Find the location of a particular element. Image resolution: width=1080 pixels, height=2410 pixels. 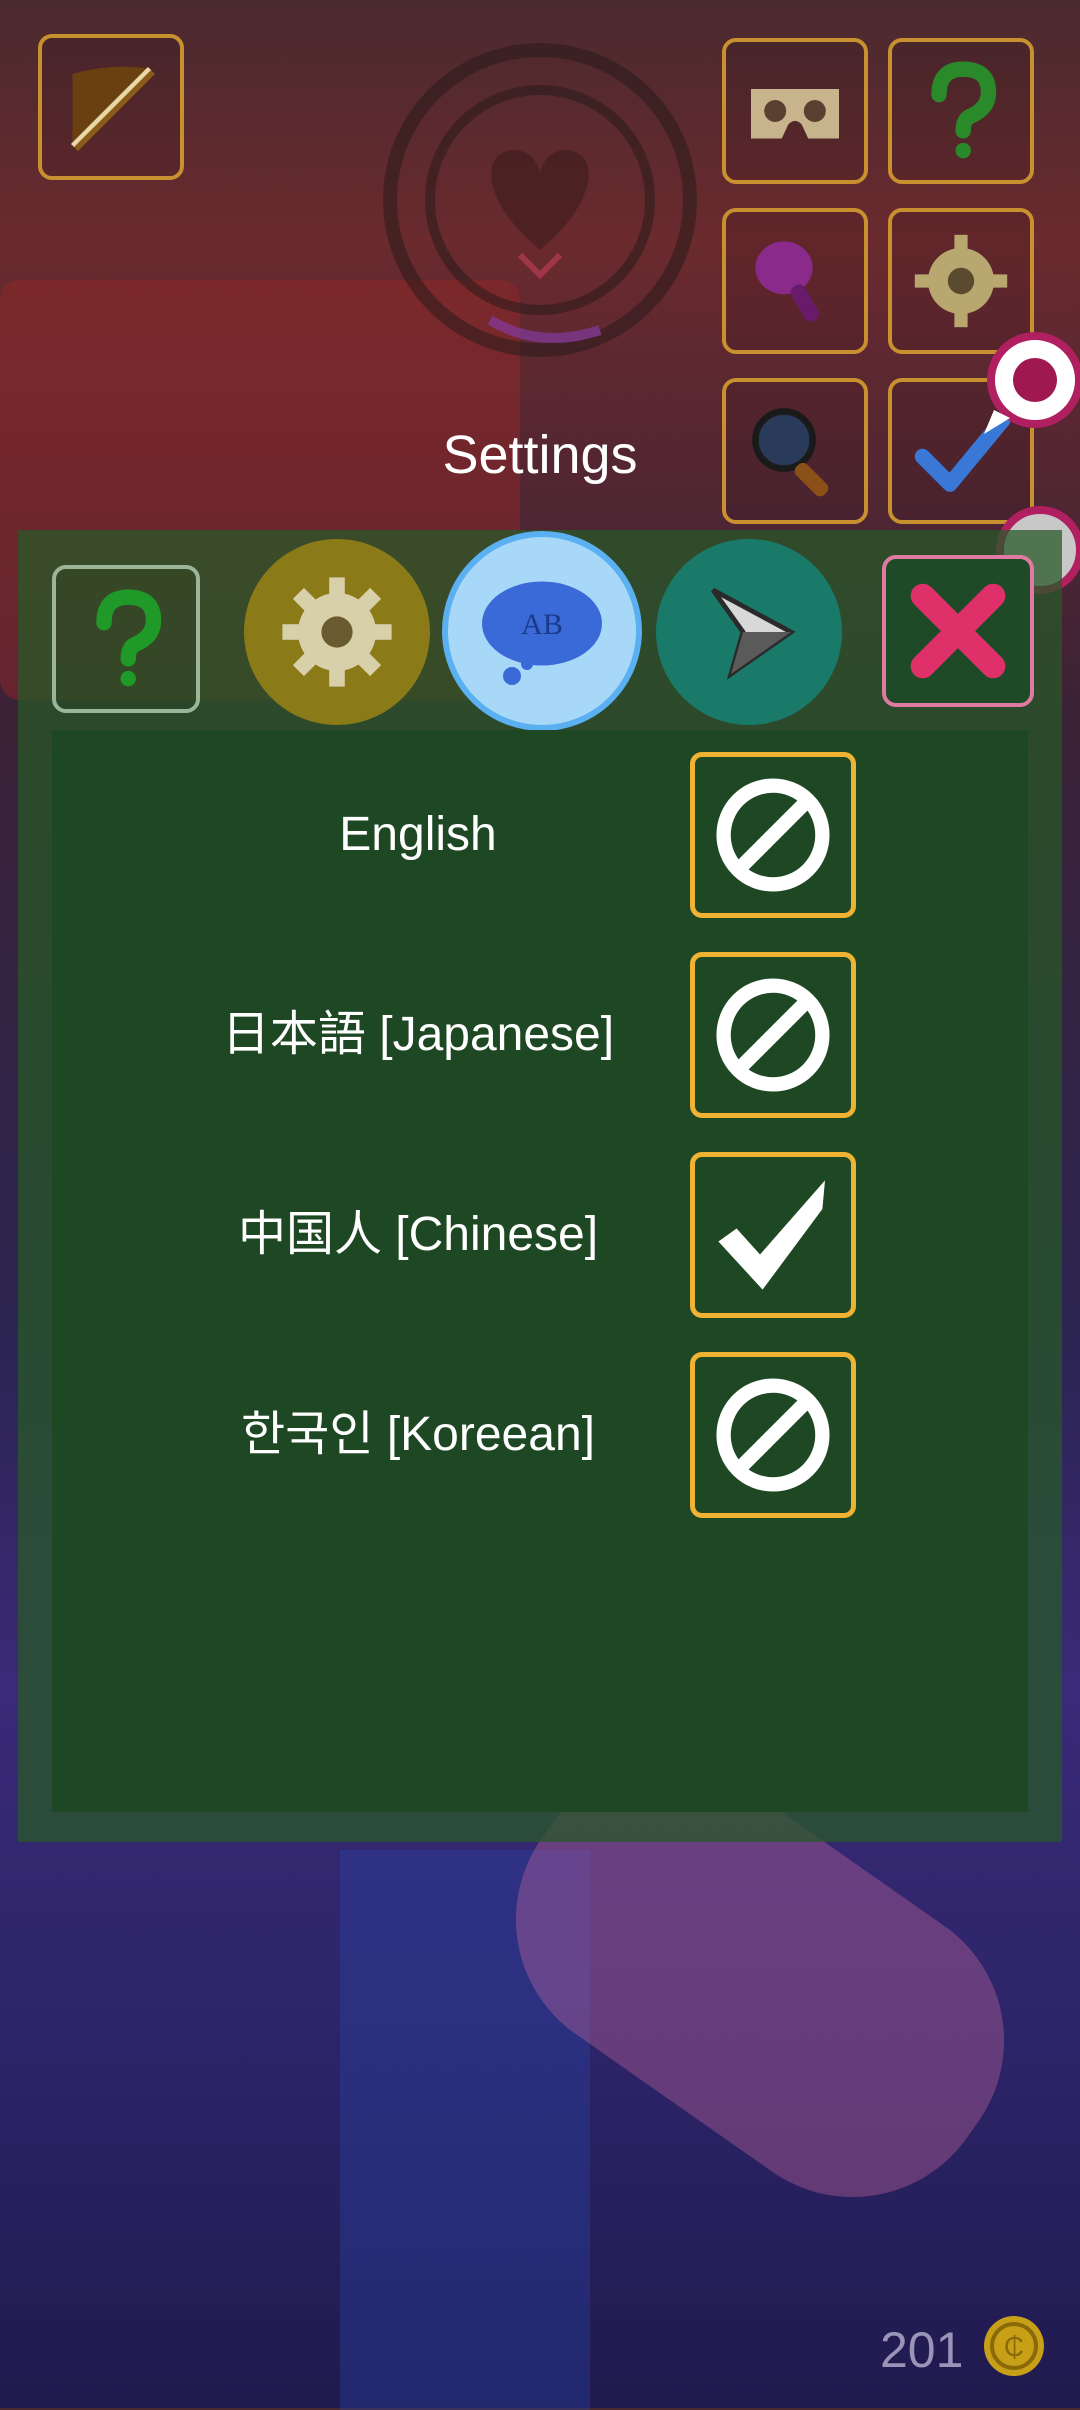

help-top-button is located at coordinates (961, 111).